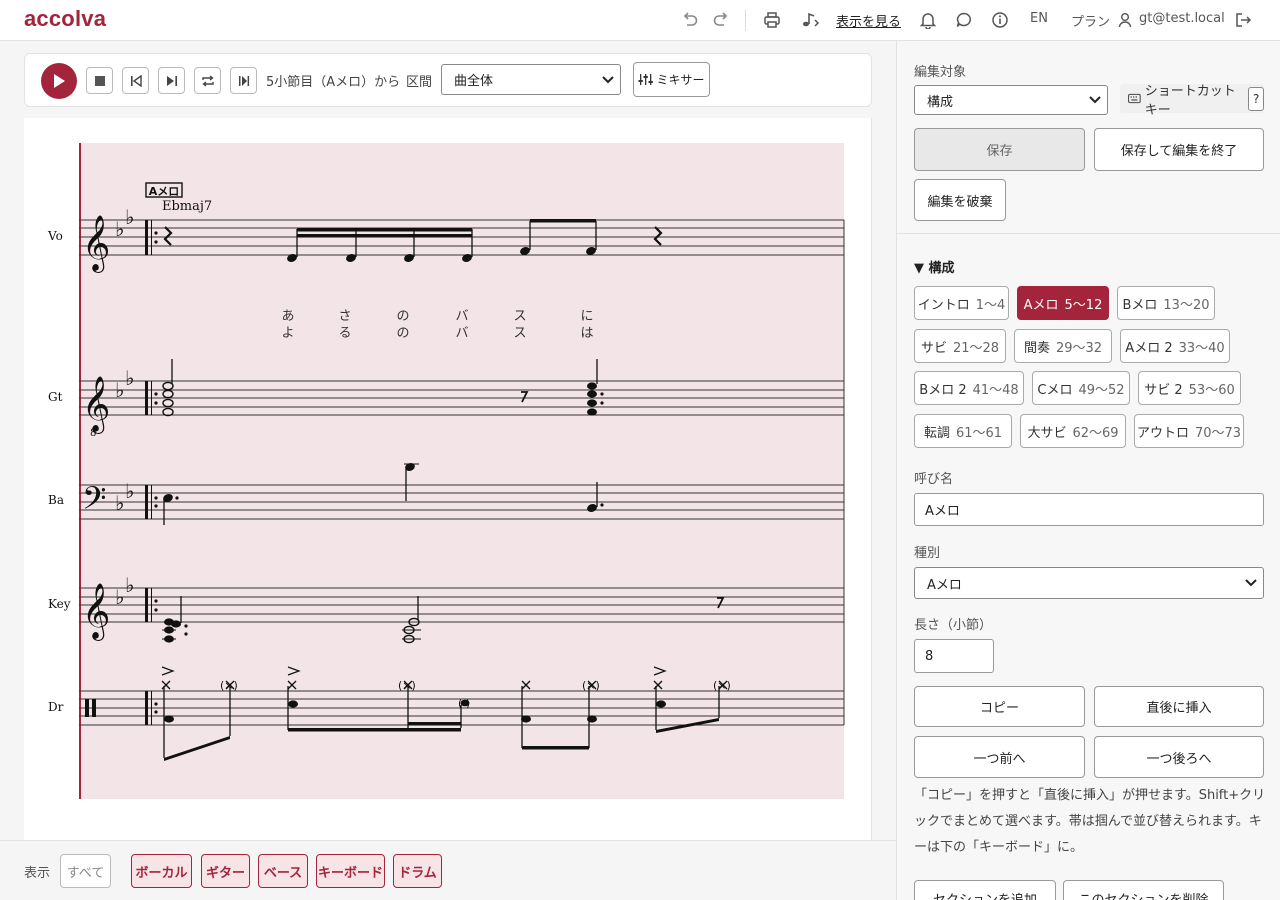 The width and height of the screenshot is (1280, 900). Describe the element at coordinates (1073, 431) in the screenshot. I see `section-chip-big-sabi: 大サビ 62〜69` at that location.